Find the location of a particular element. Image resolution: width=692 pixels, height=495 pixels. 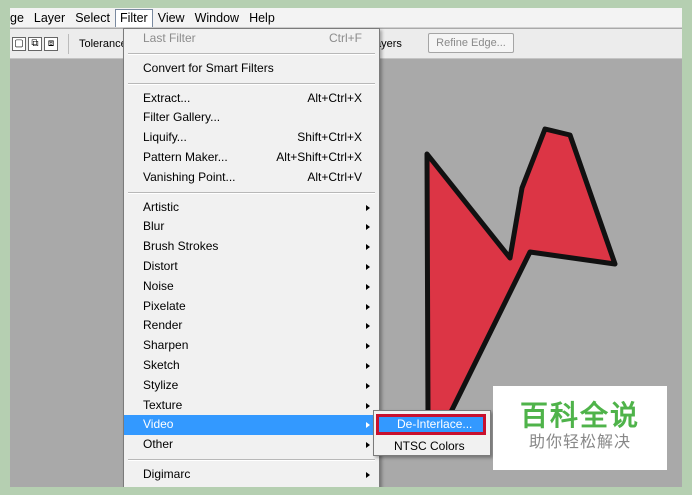

menu-item-shortcut: Ctrl+F is located at coordinates (345, 38).